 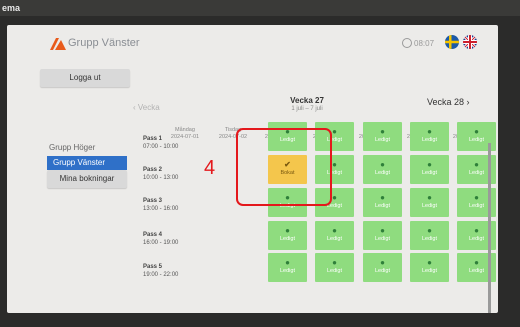 I want to click on group-hoger-item: Grupp Höger, so click(x=72, y=147).